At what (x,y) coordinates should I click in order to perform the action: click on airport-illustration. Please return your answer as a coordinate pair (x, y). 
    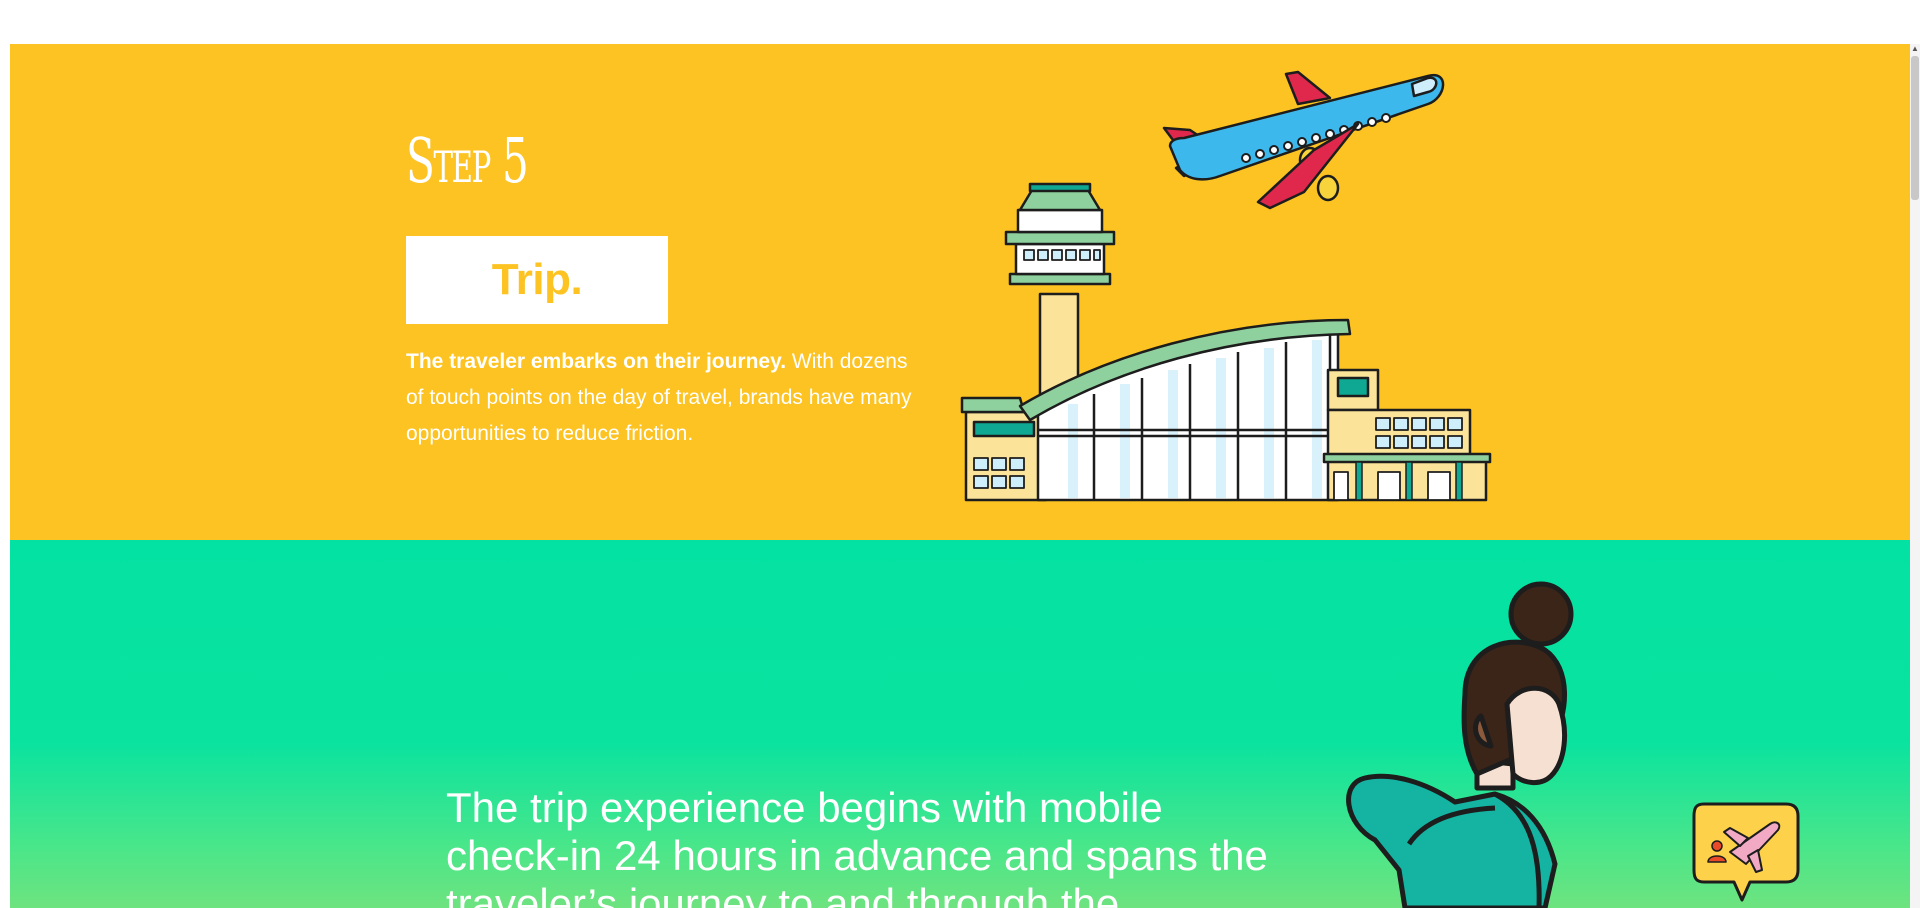
    Looking at the image, I should click on (1226, 286).